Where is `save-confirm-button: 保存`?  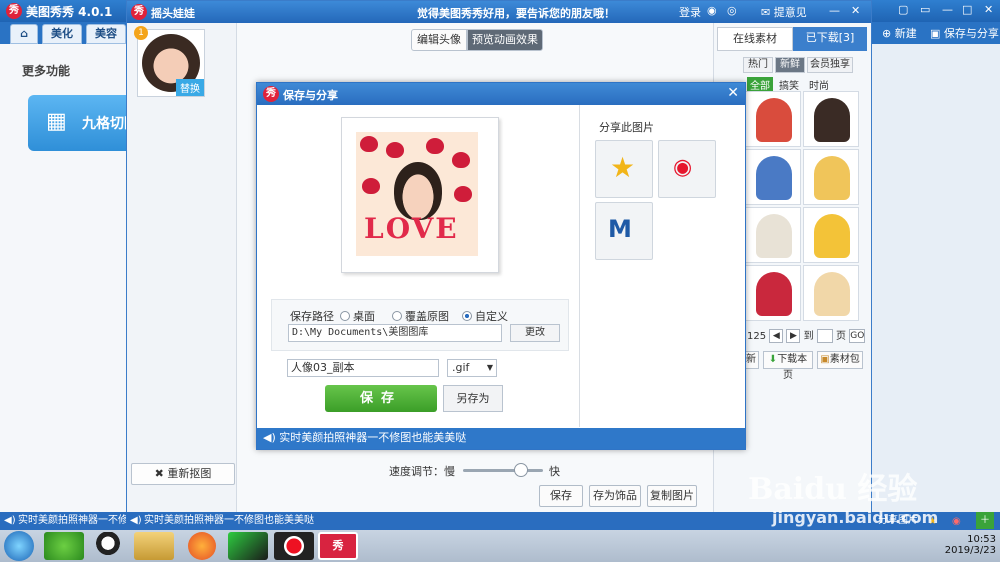 save-confirm-button: 保存 is located at coordinates (381, 398).